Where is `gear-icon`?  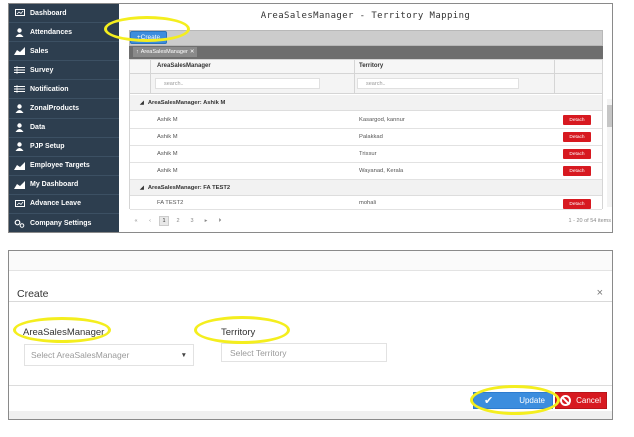
gear-icon is located at coordinates (19, 223).